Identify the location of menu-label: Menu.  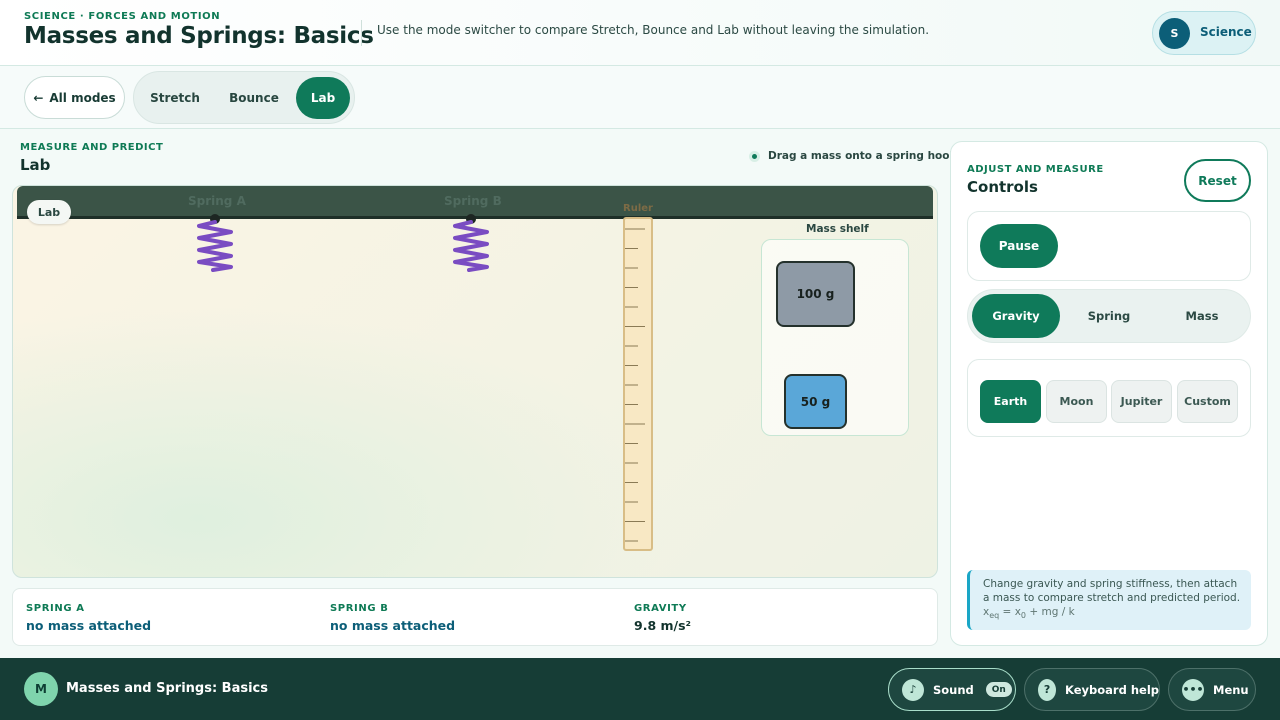
(1231, 689).